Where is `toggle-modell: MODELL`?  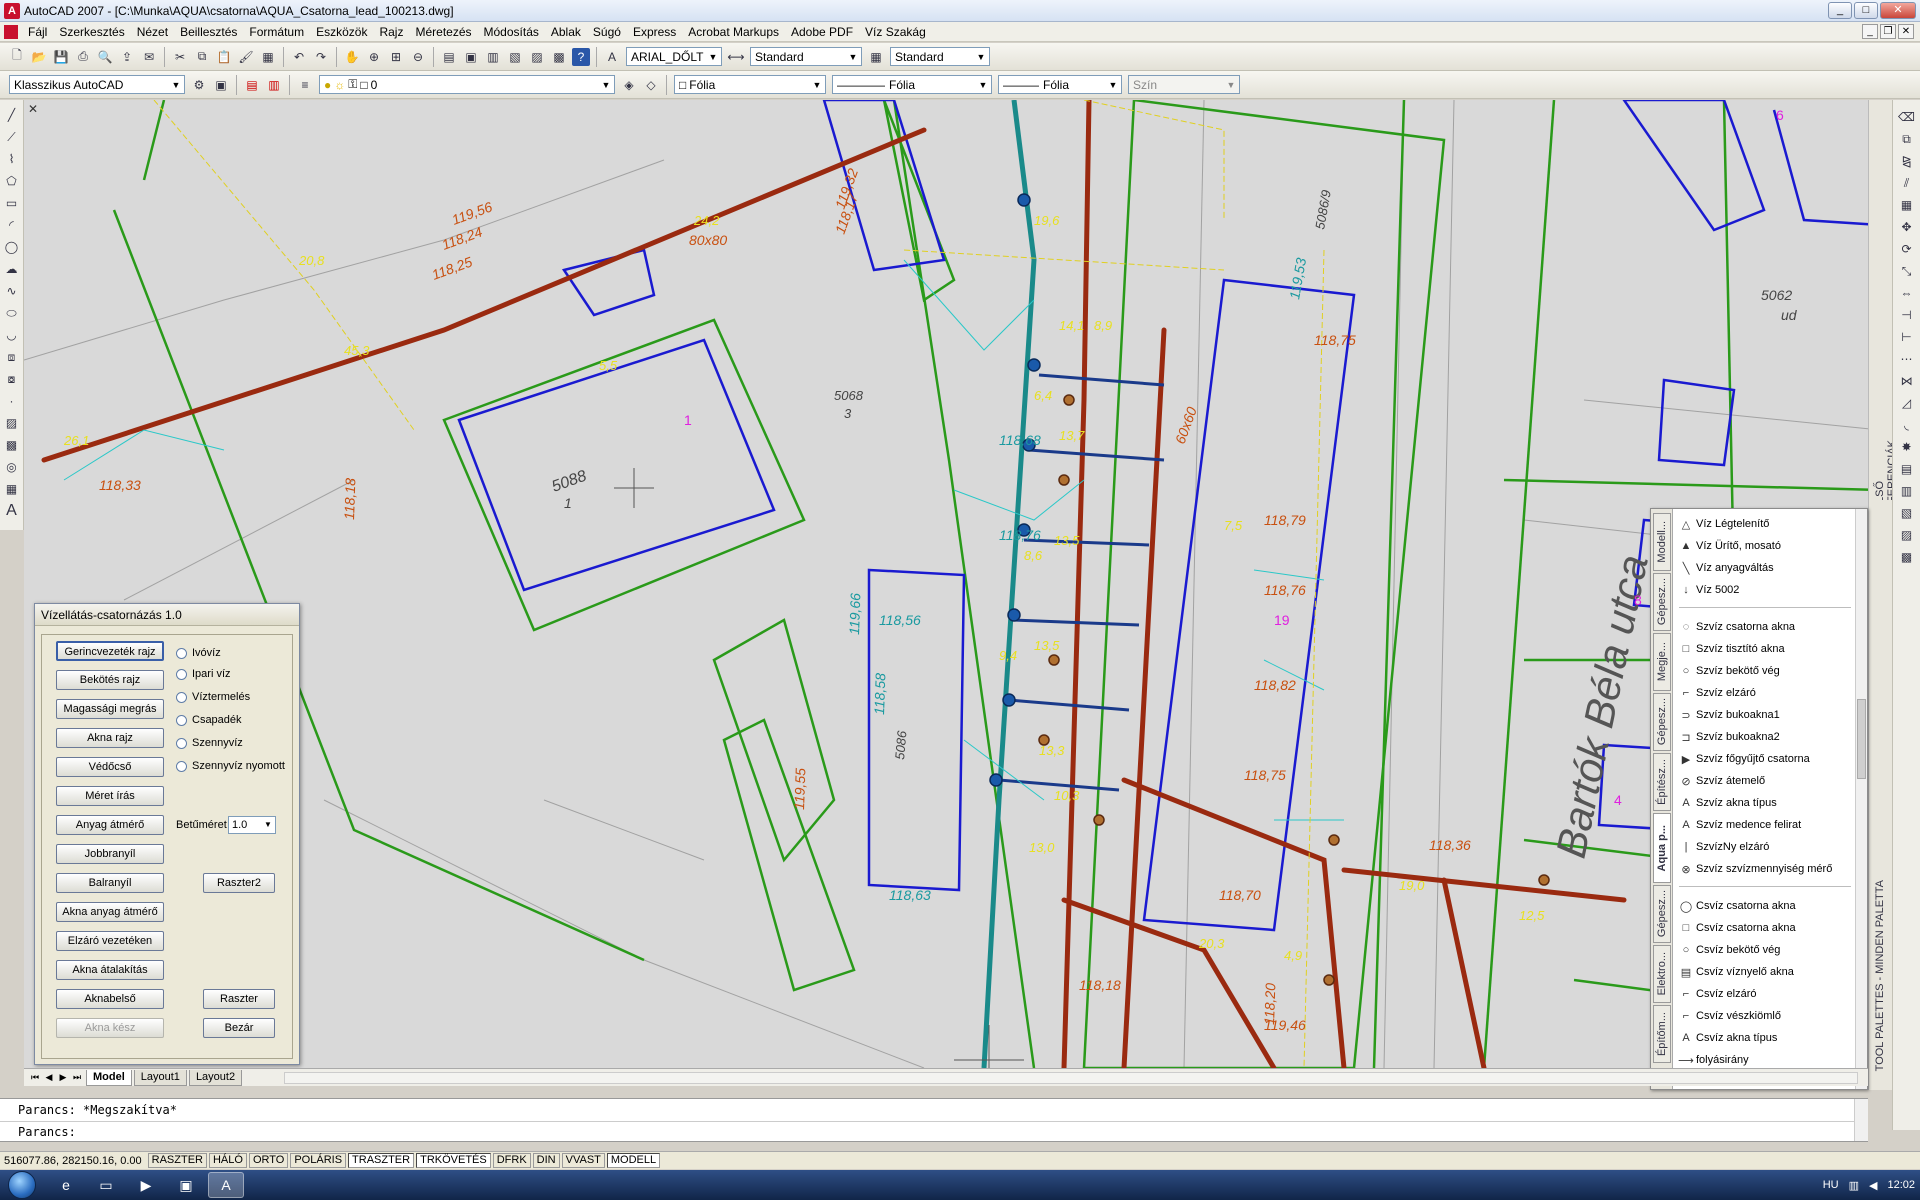
toggle-modell: MODELL is located at coordinates (633, 1160).